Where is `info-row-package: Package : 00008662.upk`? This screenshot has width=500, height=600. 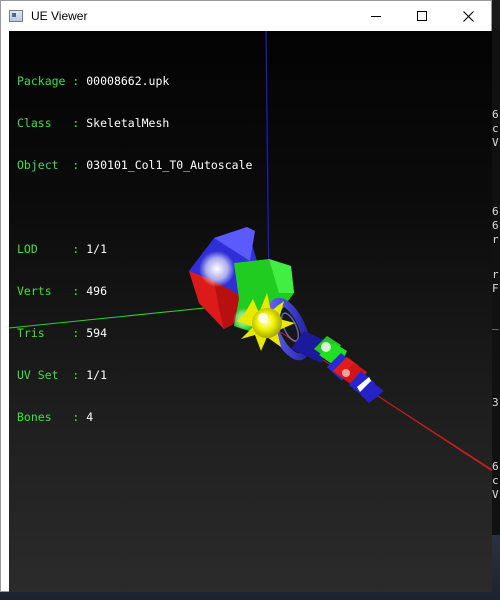
info-row-package: Package : 00008662.upk is located at coordinates (93, 81).